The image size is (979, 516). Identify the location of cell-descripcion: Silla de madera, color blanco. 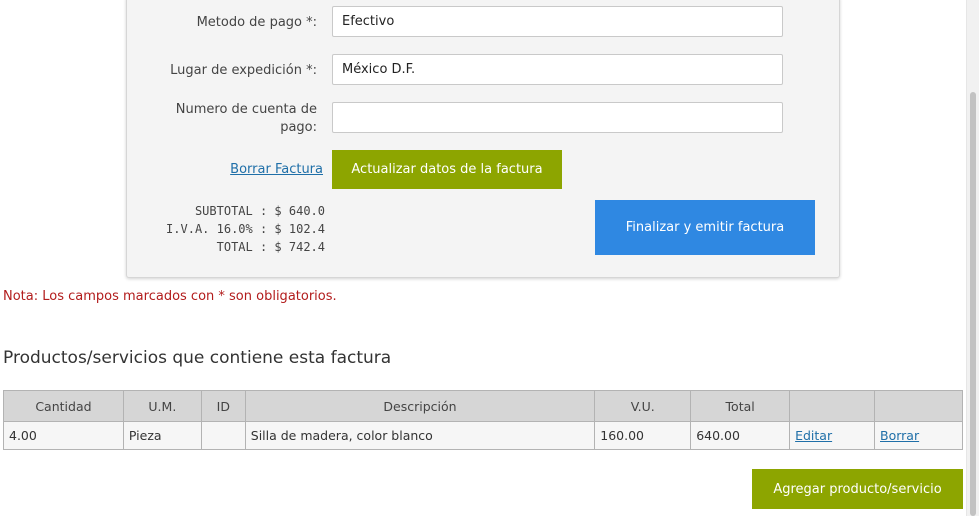
(420, 435).